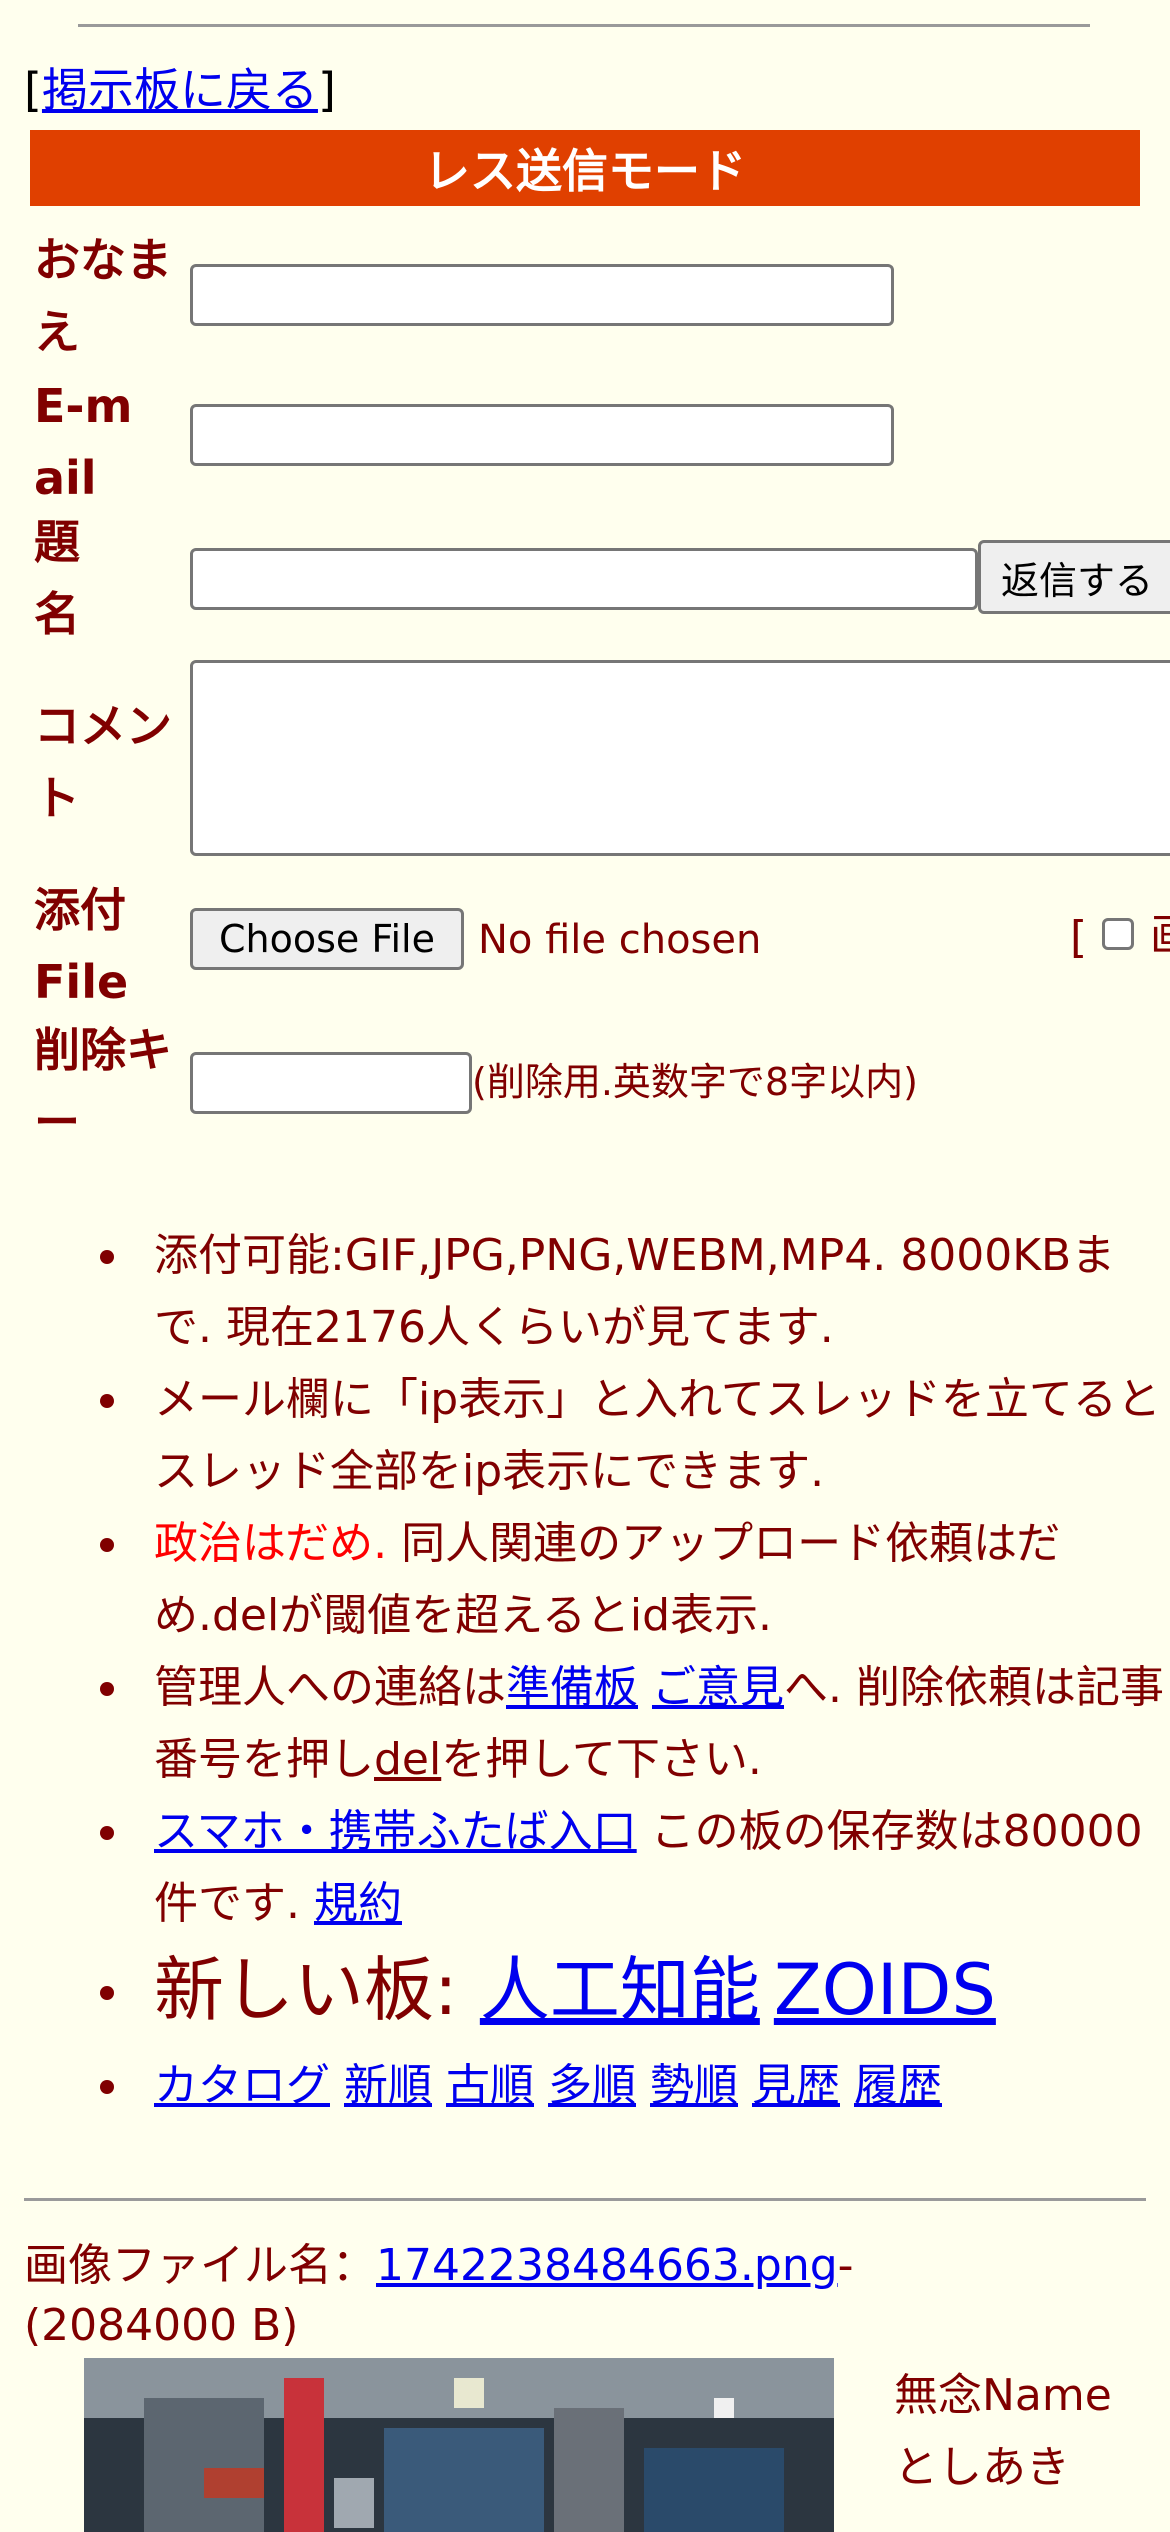 The height and width of the screenshot is (2532, 1170). I want to click on del-link: del, so click(407, 1759).